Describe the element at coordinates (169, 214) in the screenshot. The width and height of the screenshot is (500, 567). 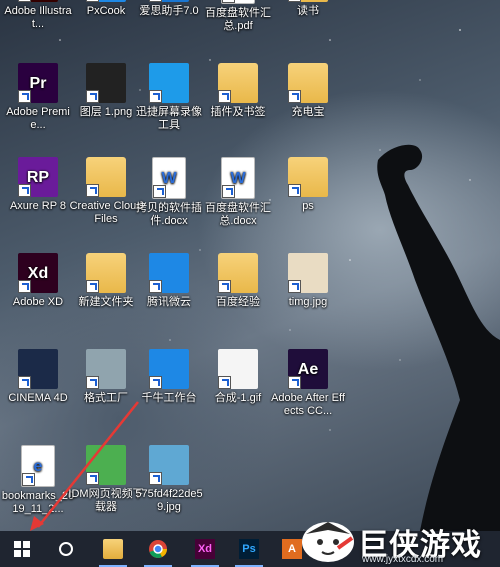
I see `desktop-icon-label: 拷贝的软件插件.docx` at that location.